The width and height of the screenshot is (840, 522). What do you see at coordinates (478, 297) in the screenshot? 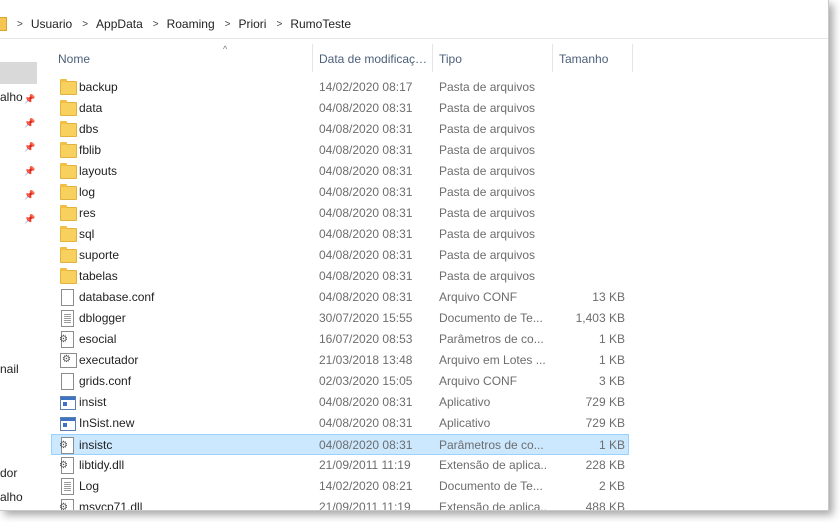
I see `file-type: Arquivo CONF` at bounding box center [478, 297].